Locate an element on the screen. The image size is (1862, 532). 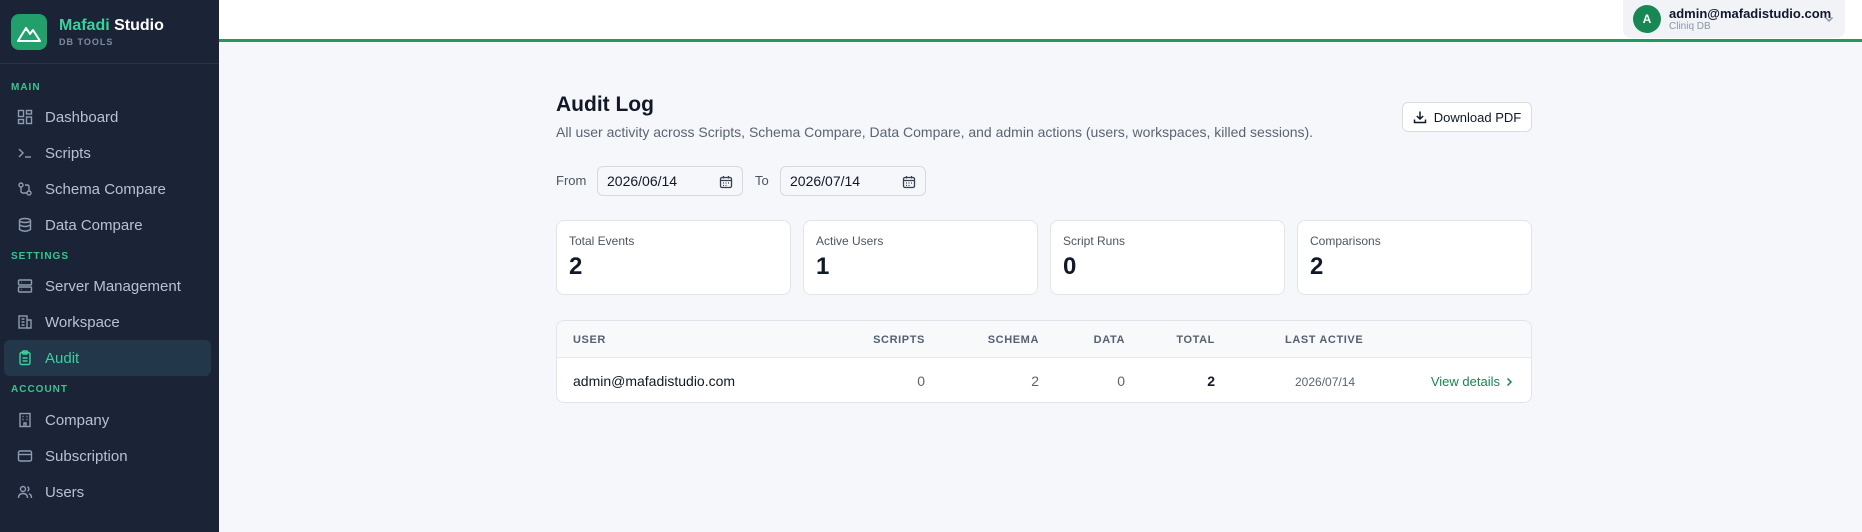
clipboard-icon is located at coordinates (25, 358).